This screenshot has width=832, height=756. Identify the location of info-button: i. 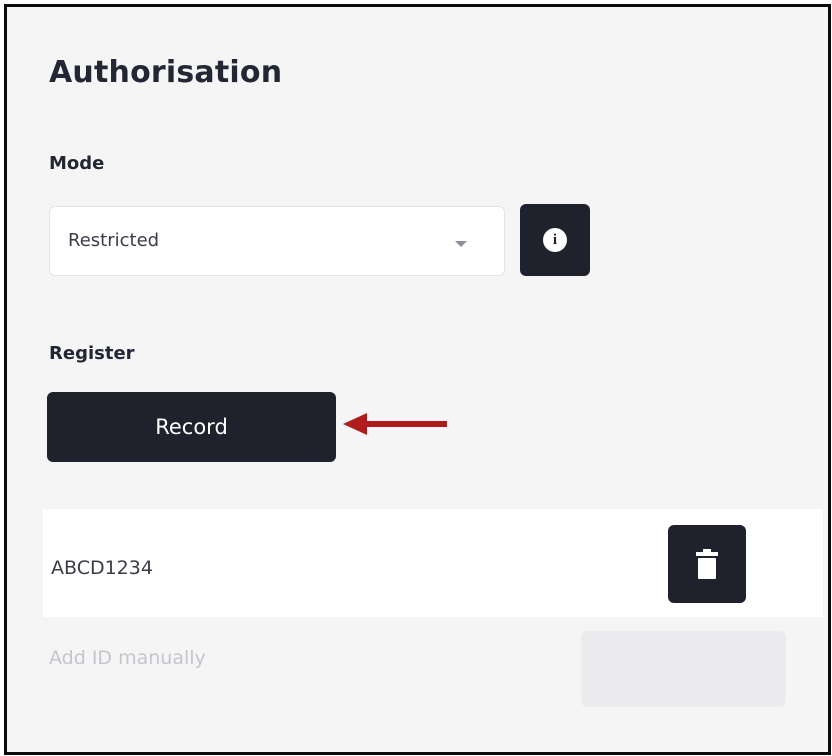
(555, 240).